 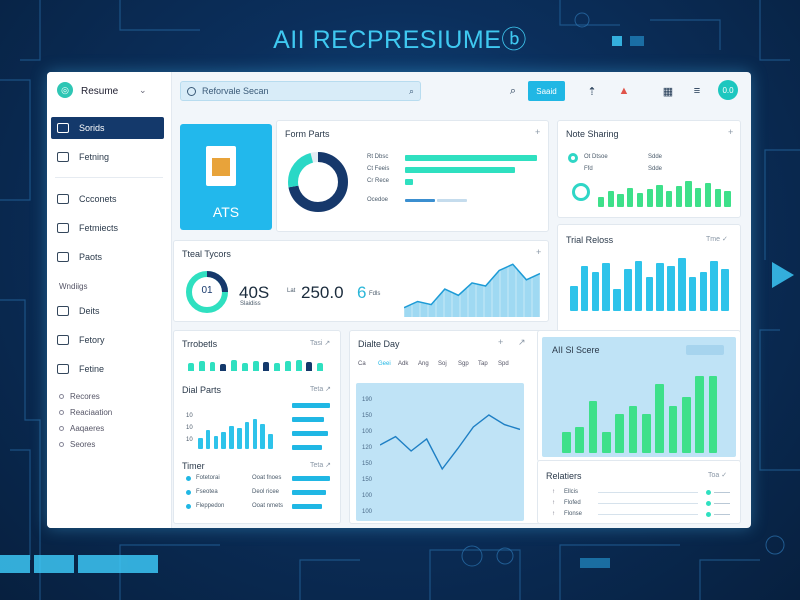 I want to click on calendar-icon: ▦, so click(x=668, y=91).